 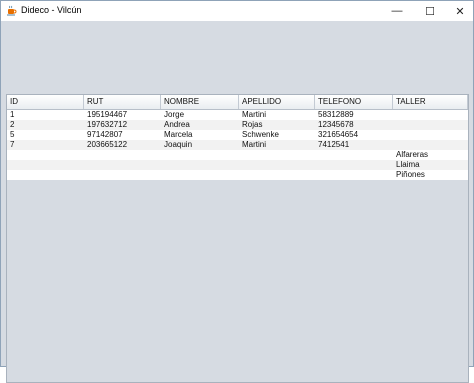 I want to click on table-row: Piñones, so click(x=237, y=175).